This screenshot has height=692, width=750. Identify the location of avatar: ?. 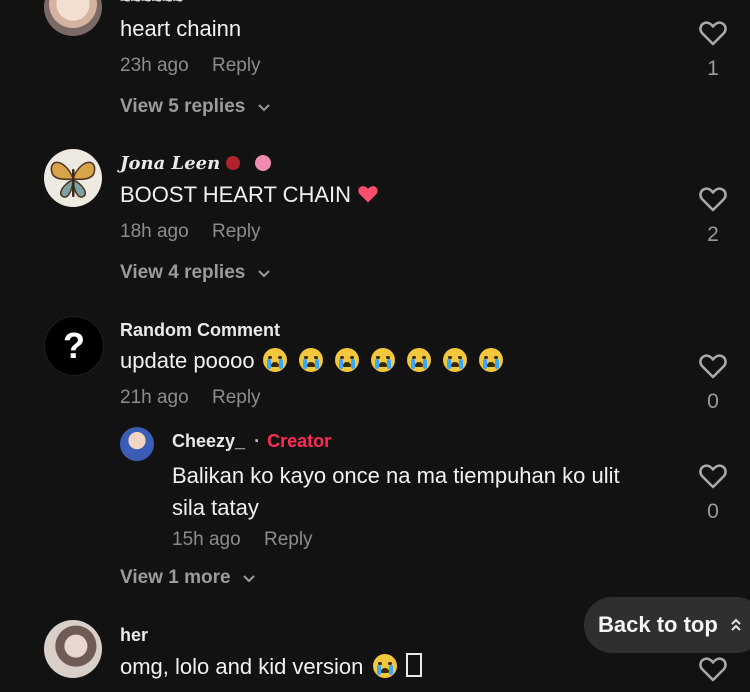
(74, 346).